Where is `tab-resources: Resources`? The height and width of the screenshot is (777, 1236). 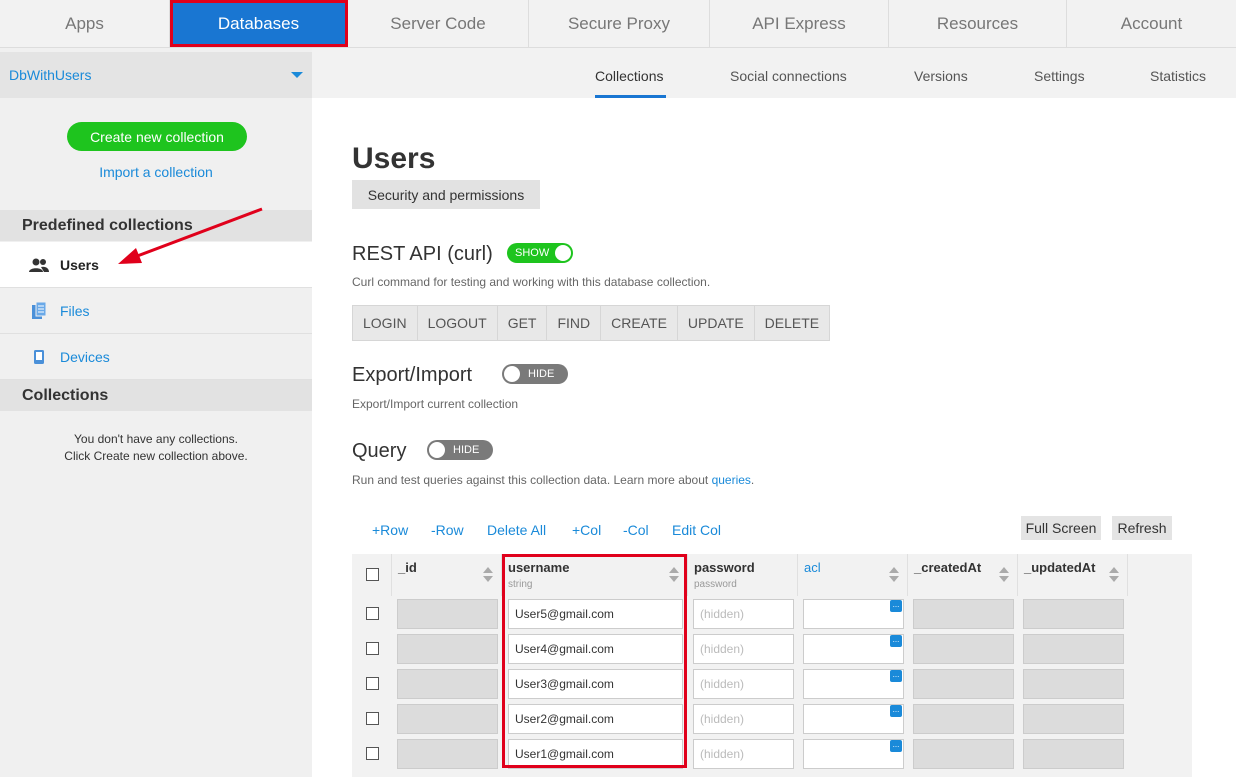 tab-resources: Resources is located at coordinates (978, 23).